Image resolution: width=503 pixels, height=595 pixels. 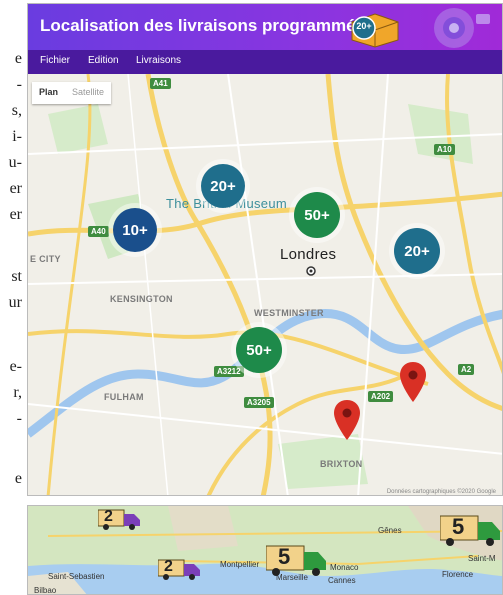 What do you see at coordinates (229, 371) in the screenshot?
I see `road-label: A3212` at bounding box center [229, 371].